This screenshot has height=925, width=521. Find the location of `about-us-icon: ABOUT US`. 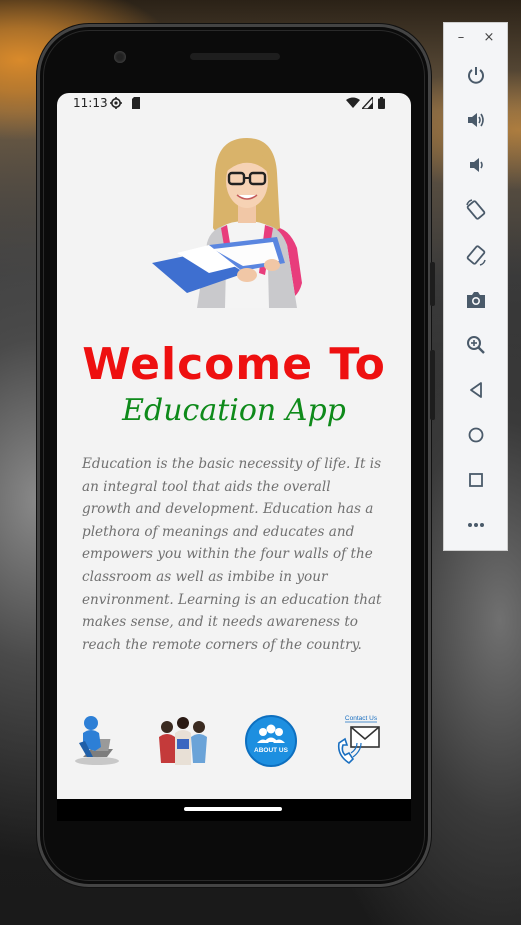

about-us-icon: ABOUT US is located at coordinates (271, 741).